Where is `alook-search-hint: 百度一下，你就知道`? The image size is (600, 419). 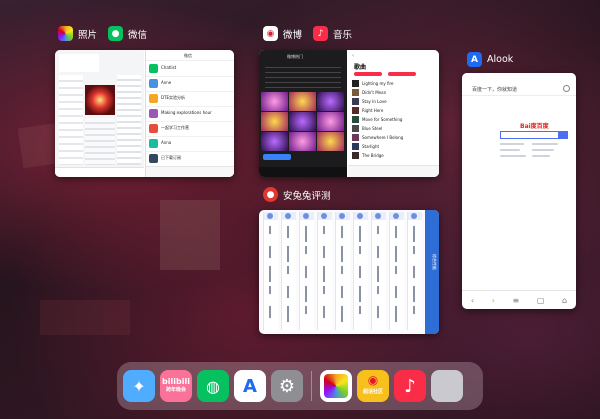
alook-search-hint: 百度一下，你就知道 is located at coordinates (495, 90).